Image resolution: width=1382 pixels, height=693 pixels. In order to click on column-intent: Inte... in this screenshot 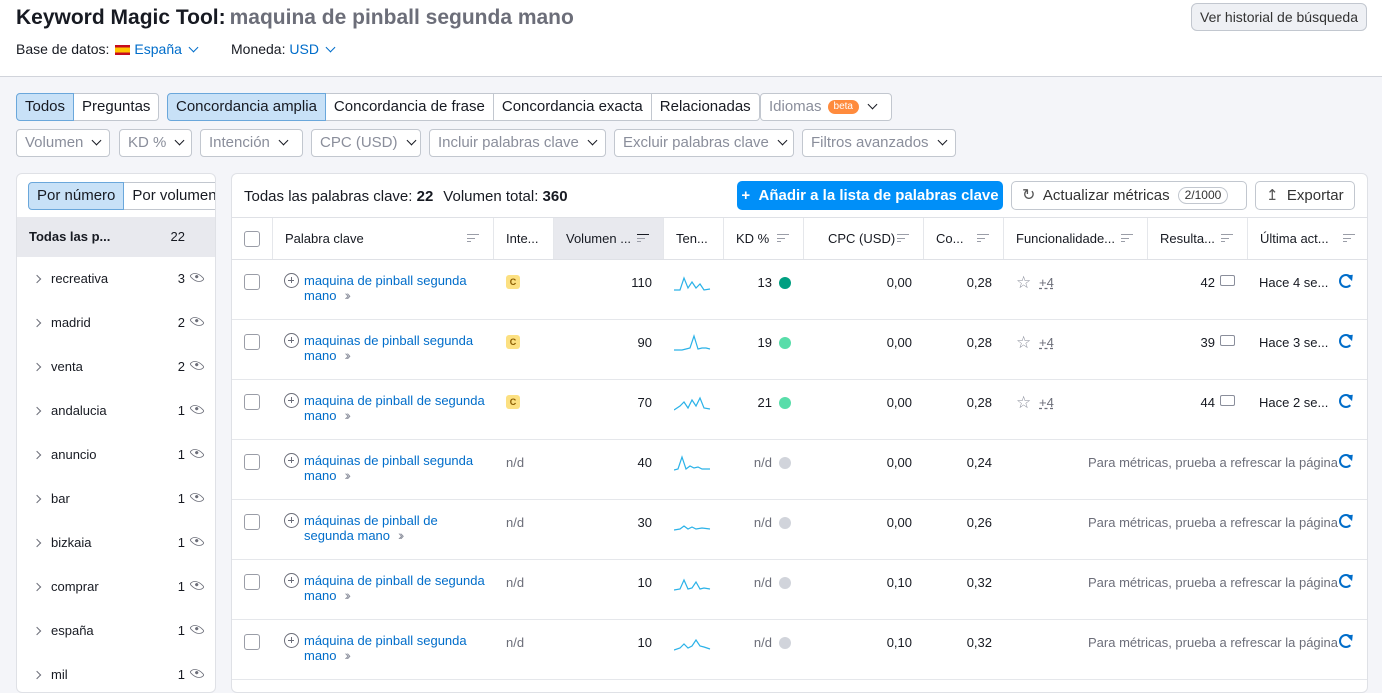, I will do `click(523, 238)`.